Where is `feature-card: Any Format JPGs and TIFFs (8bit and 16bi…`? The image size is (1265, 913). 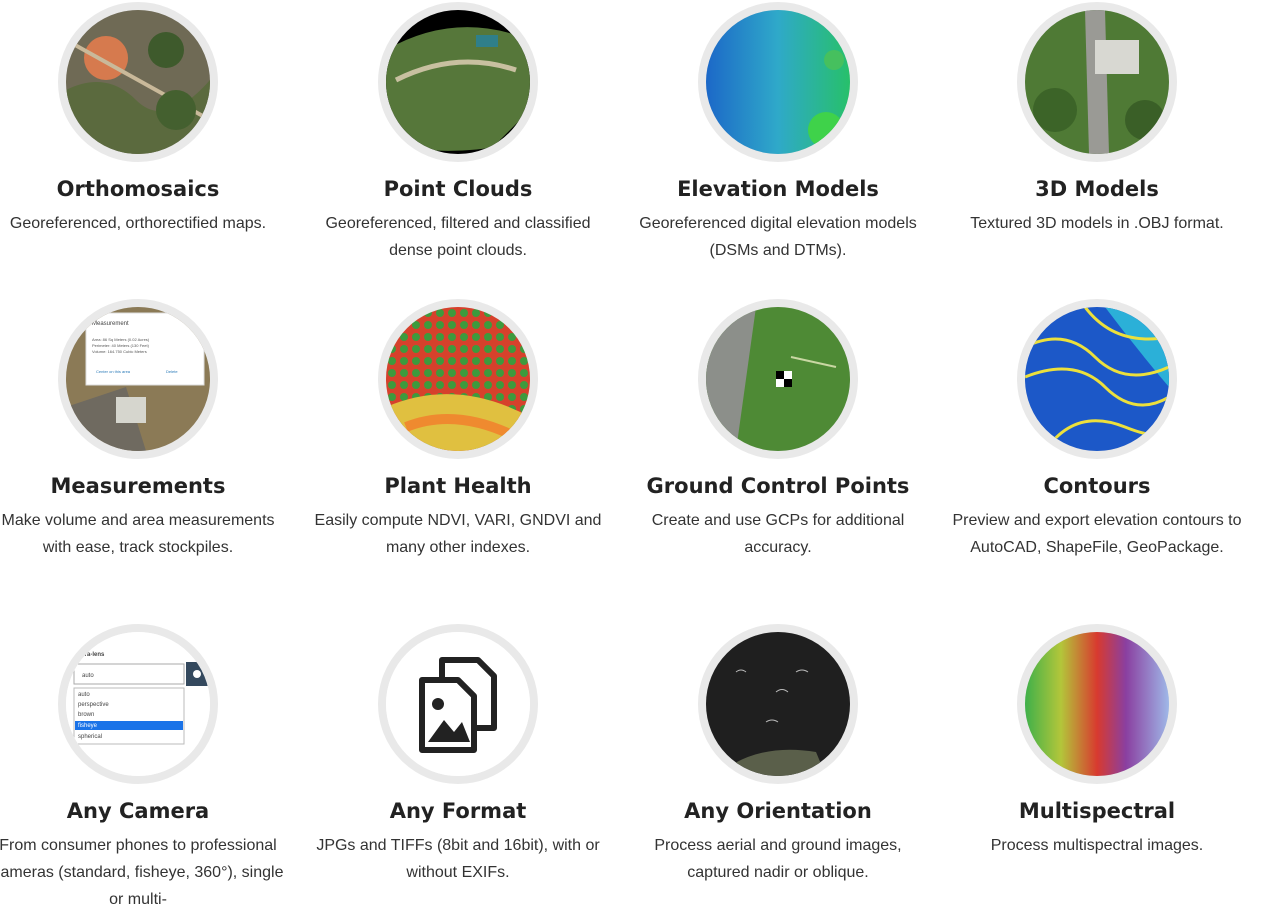
feature-card: Any Format JPGs and TIFFs (8bit and 16bi… is located at coordinates (458, 755).